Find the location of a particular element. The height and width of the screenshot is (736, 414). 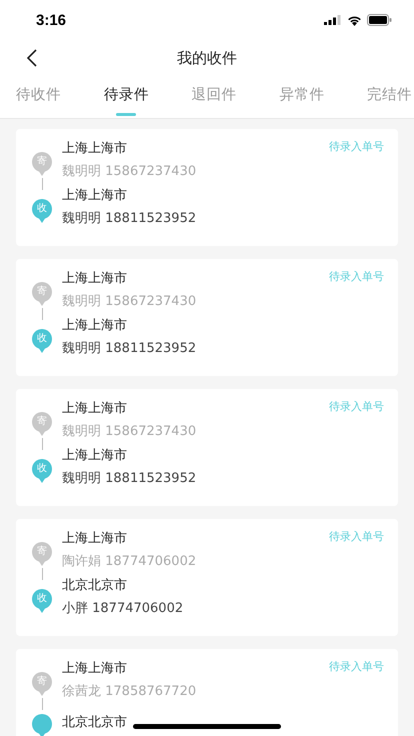

location-pin is located at coordinates (42, 725).